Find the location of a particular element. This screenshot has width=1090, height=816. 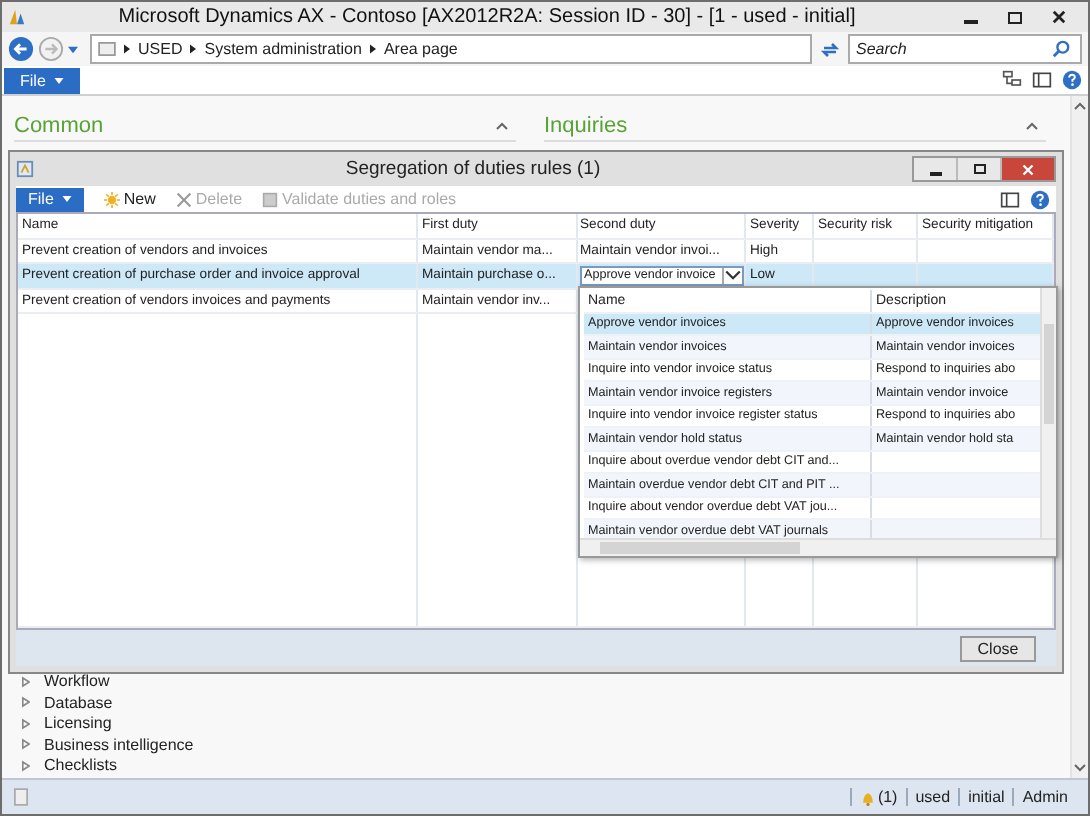

address-bar: USED System administration Area page is located at coordinates (451, 49).